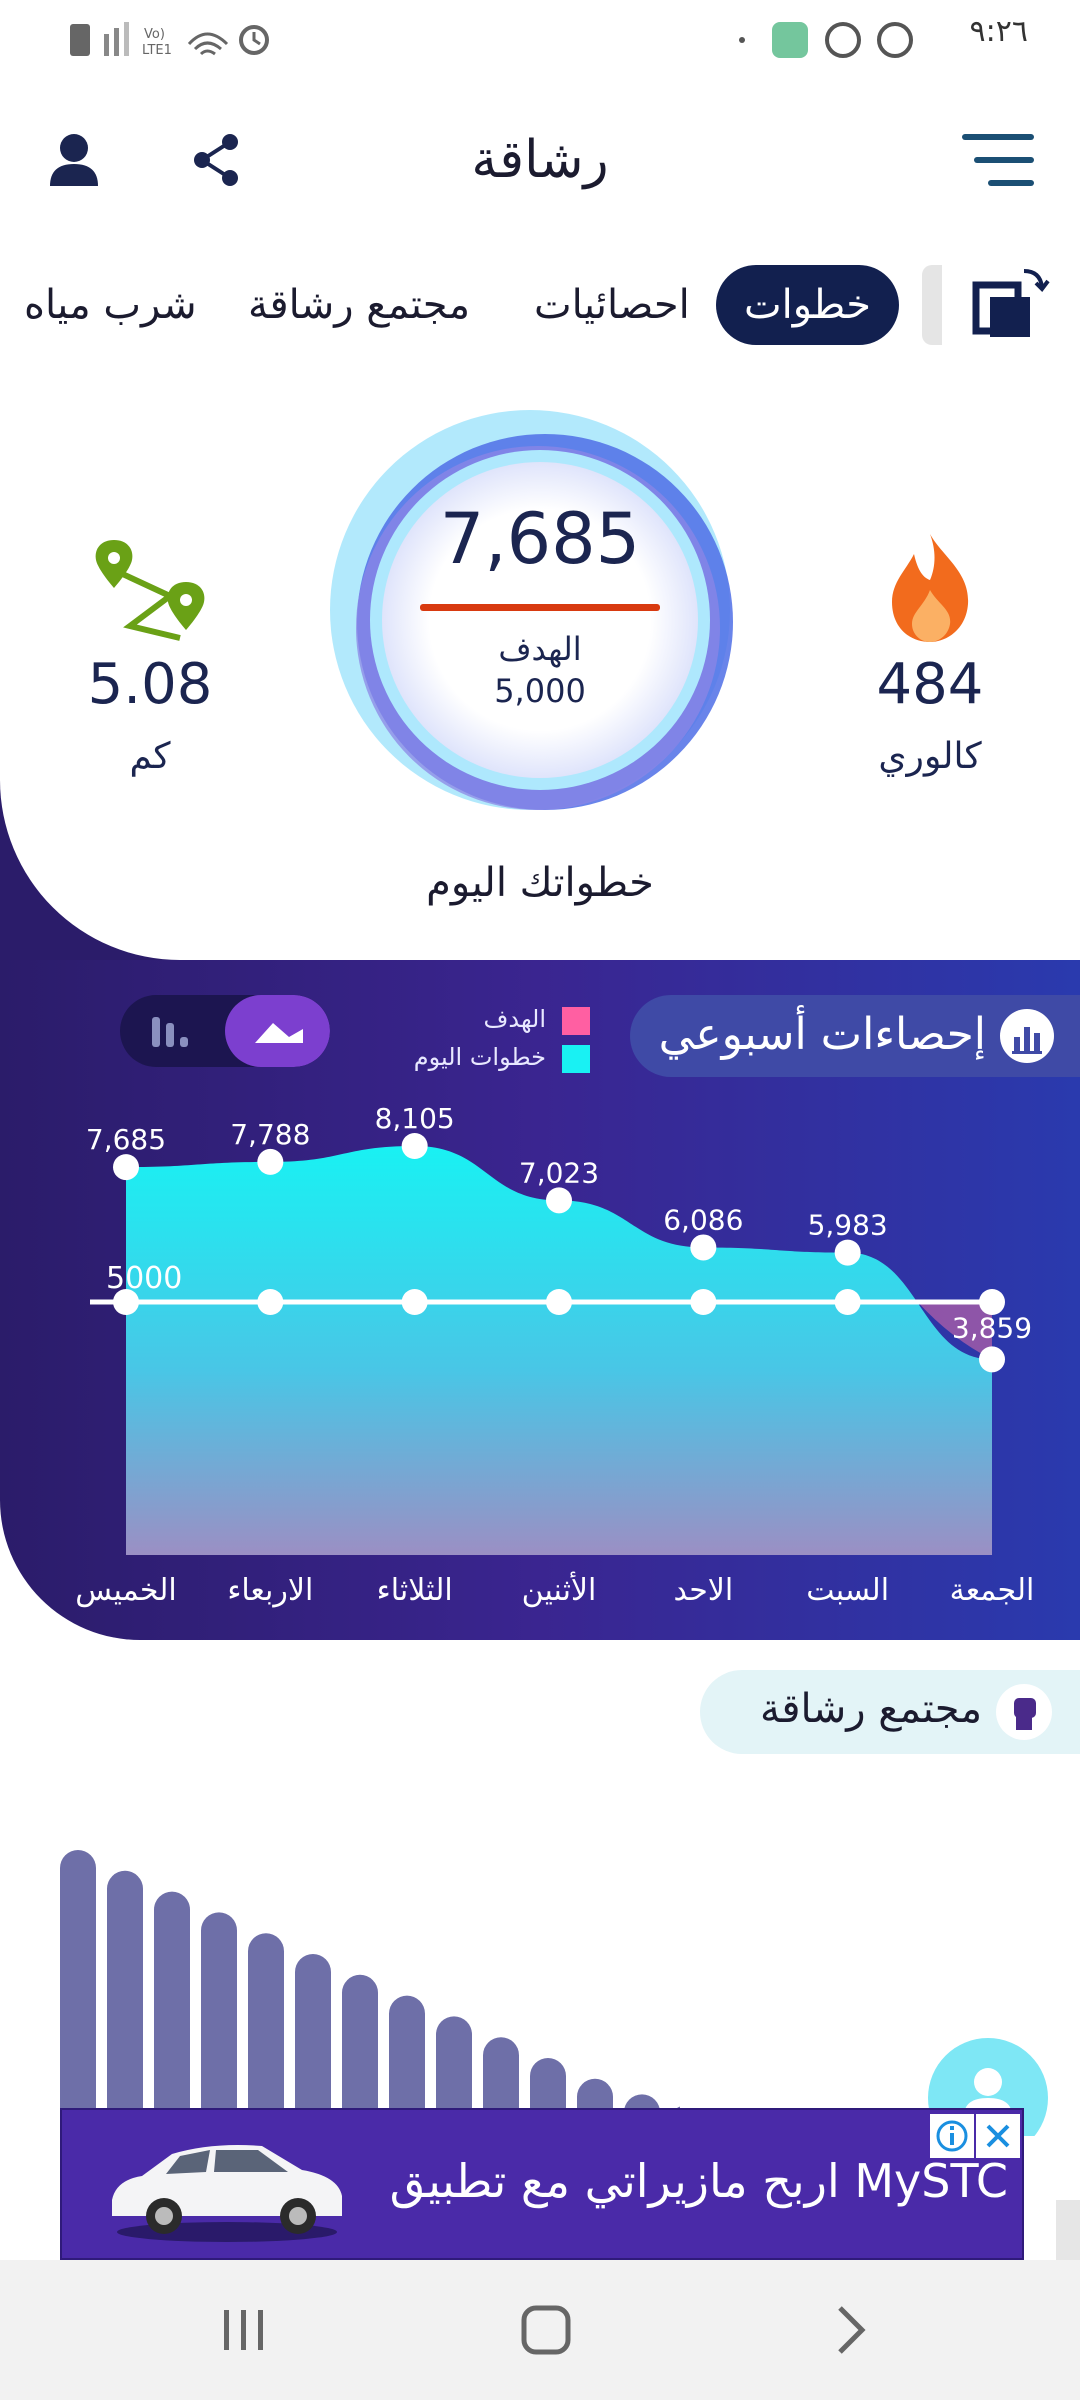 The height and width of the screenshot is (2400, 1080). I want to click on clock: ٩:٢٦, so click(998, 31).